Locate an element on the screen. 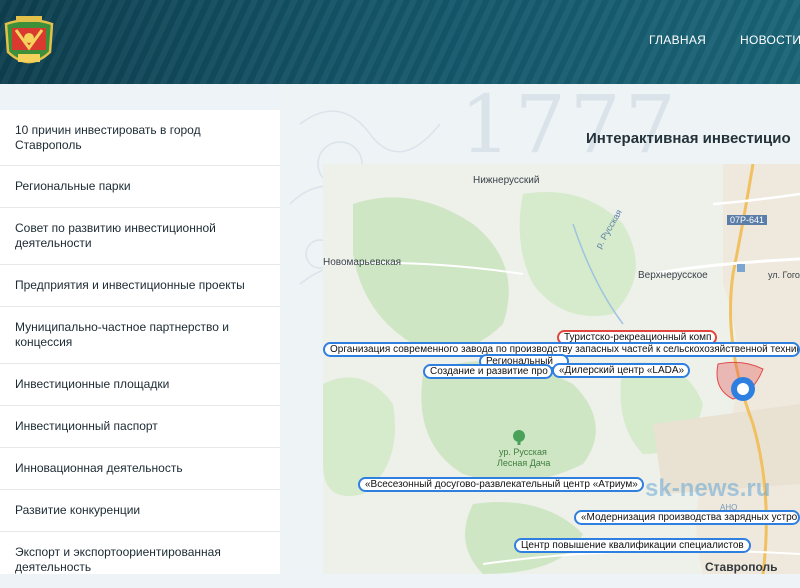 This screenshot has width=800, height=588. sidebar-item-competition: Развитие конкуренции is located at coordinates (140, 511).